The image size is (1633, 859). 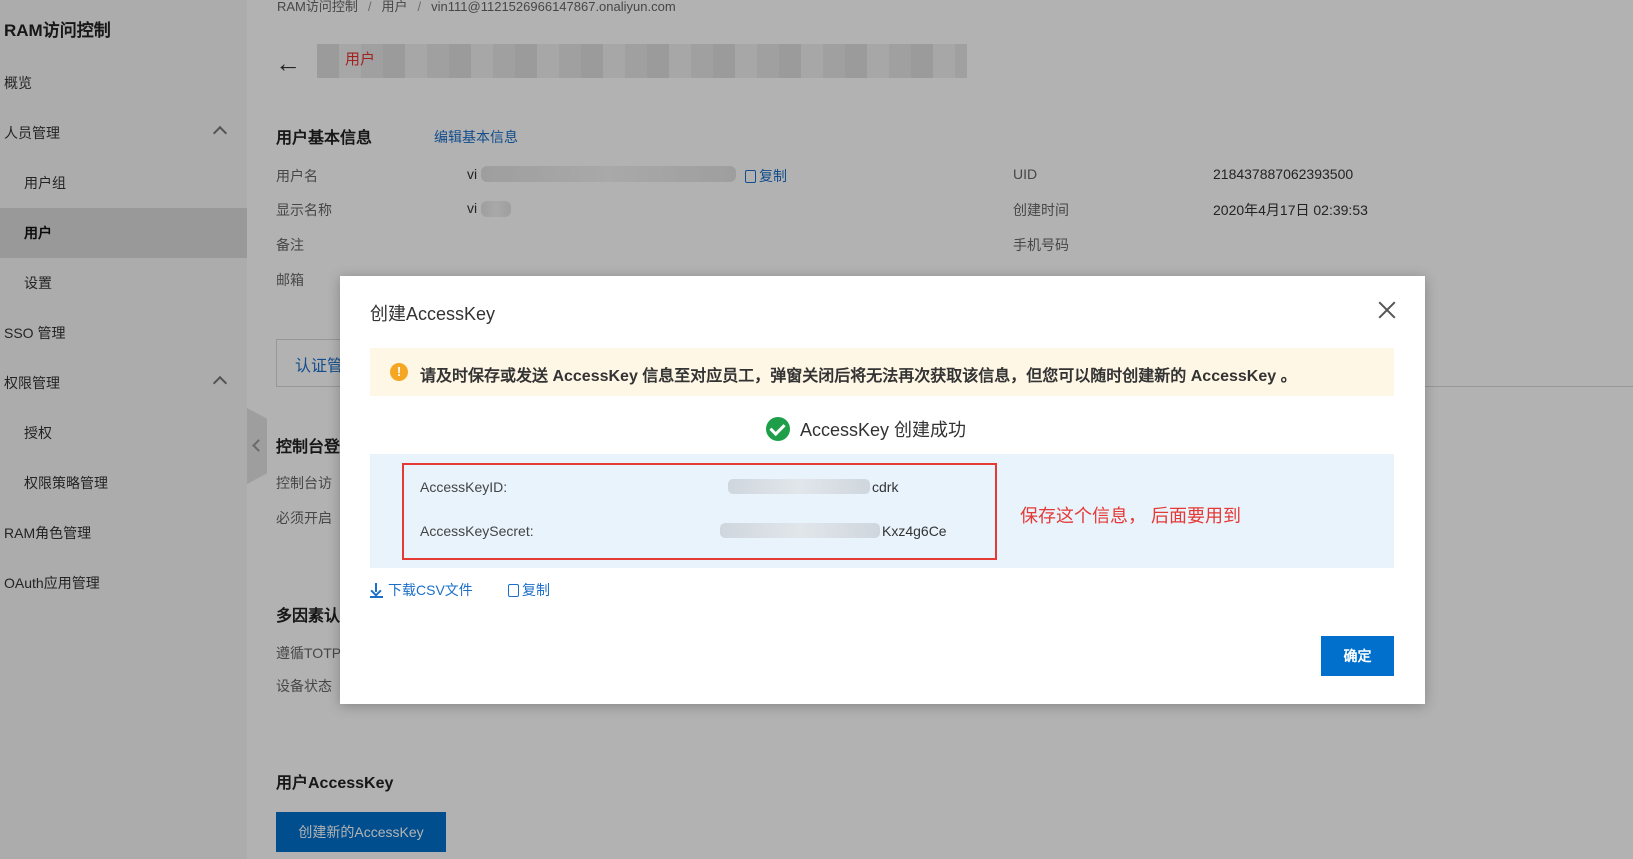 What do you see at coordinates (376, 590) in the screenshot?
I see `download-icon` at bounding box center [376, 590].